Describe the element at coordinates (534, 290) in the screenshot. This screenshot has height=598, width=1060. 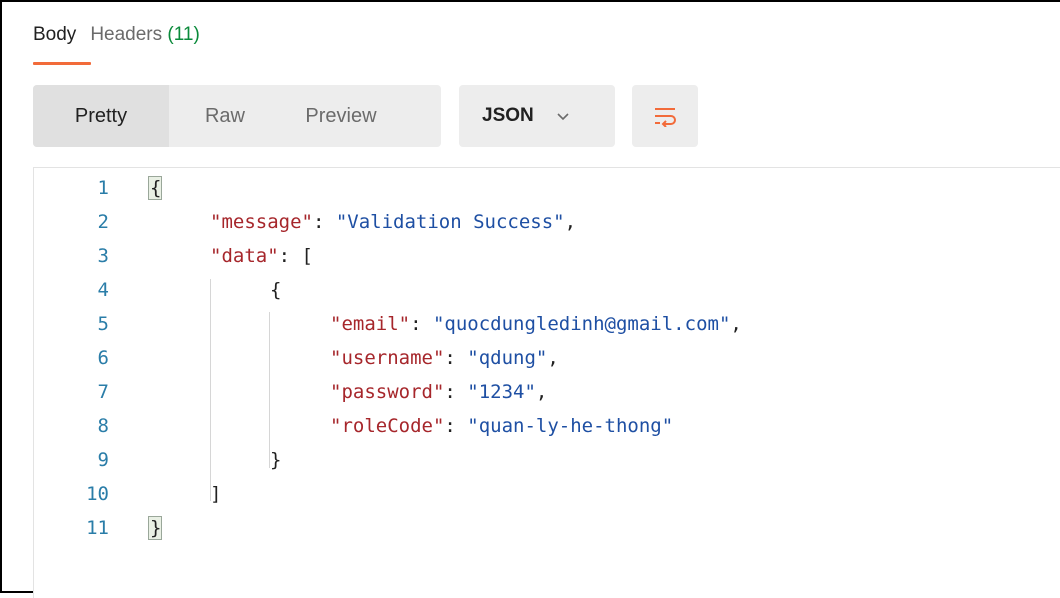
I see `code-line: 4{` at that location.